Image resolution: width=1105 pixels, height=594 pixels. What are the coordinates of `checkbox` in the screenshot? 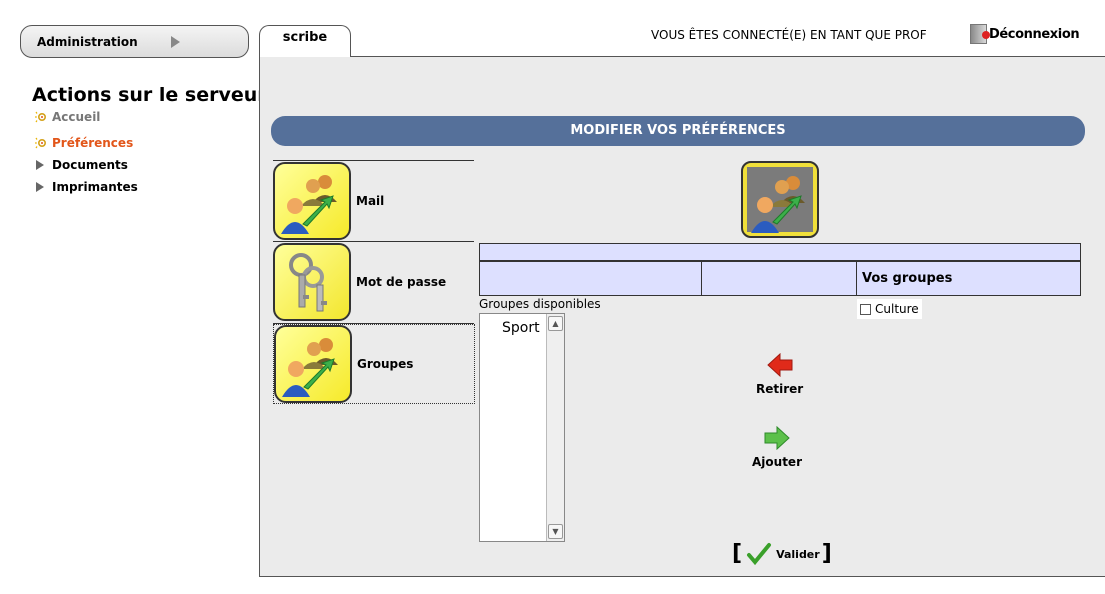 It's located at (865, 309).